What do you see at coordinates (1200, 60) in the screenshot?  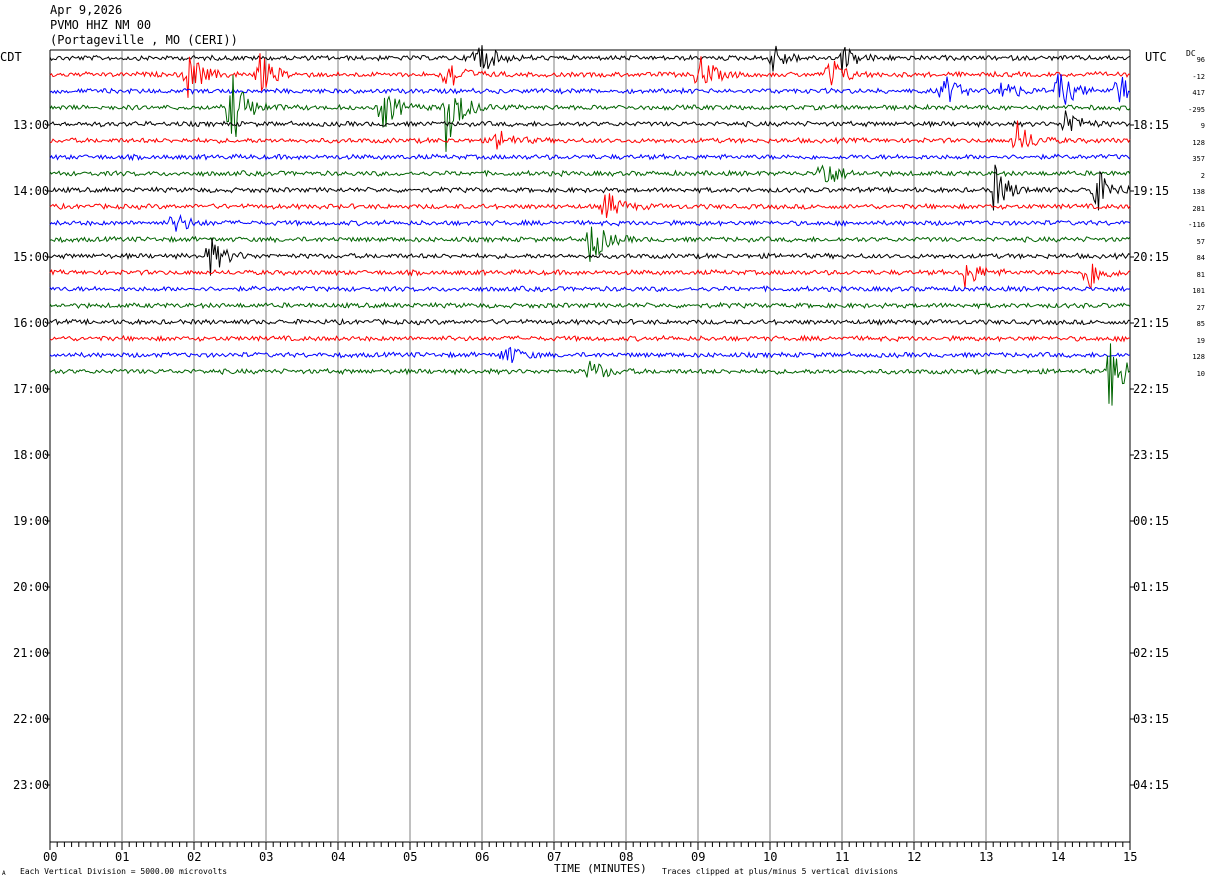 I see `dc-offset-label: 96` at bounding box center [1200, 60].